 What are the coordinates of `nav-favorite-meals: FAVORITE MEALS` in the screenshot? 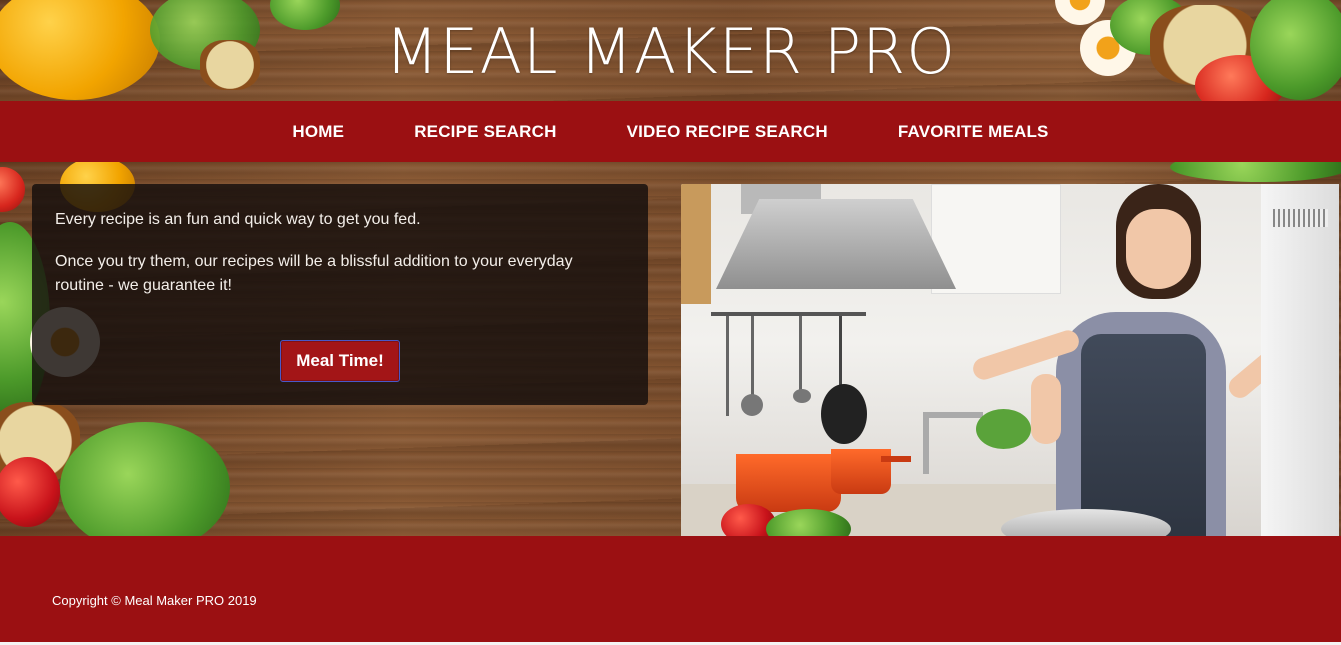 It's located at (973, 132).